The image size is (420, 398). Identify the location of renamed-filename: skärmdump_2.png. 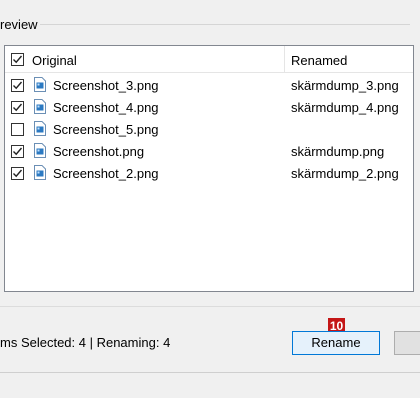
(345, 173).